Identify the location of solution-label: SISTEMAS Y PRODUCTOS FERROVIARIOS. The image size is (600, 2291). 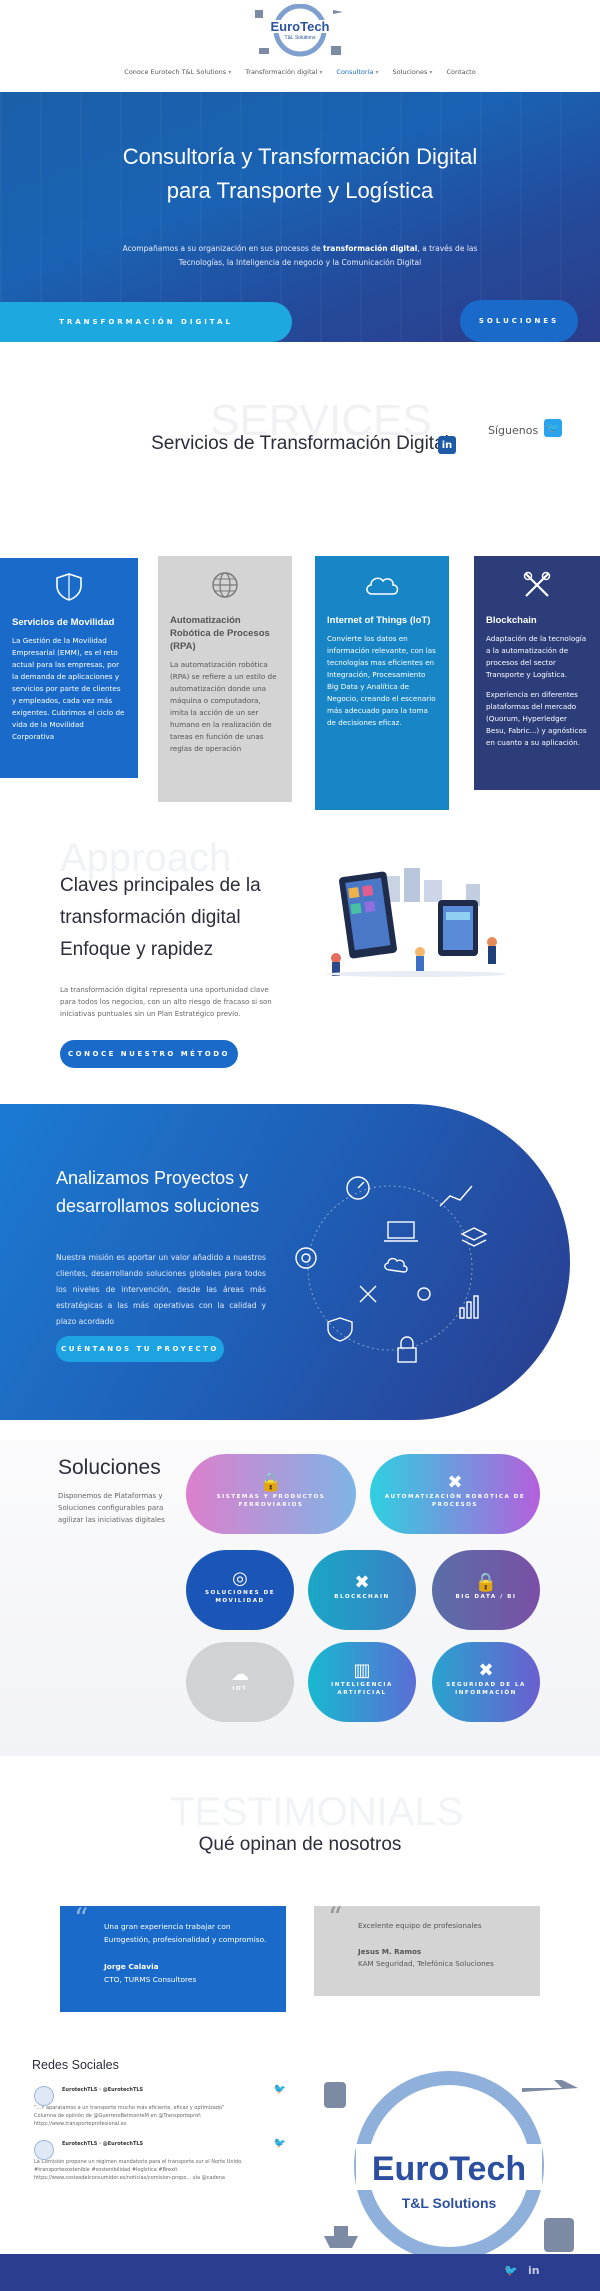
(271, 1501).